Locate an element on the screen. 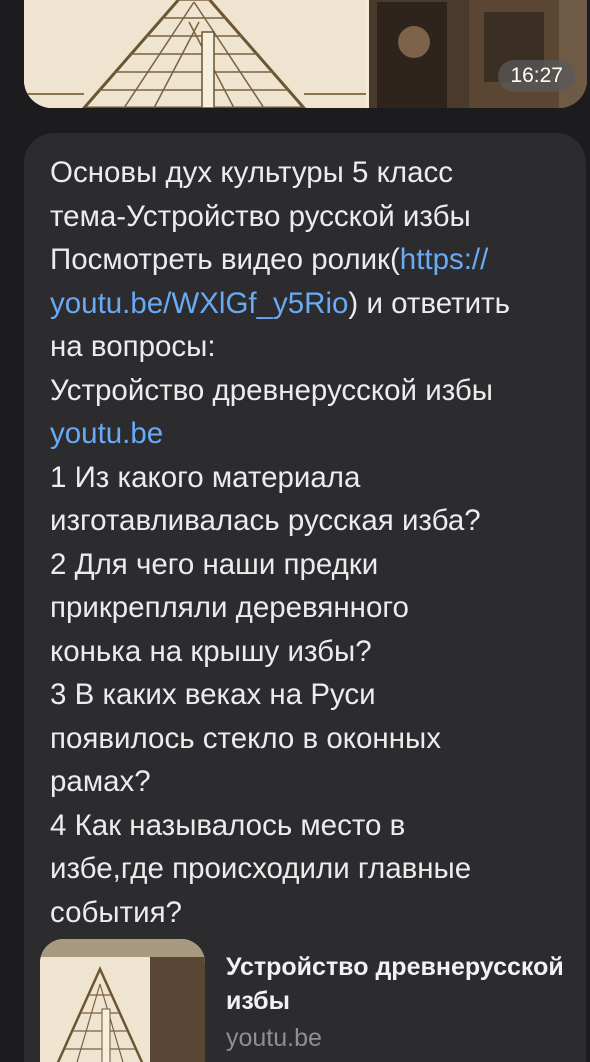  izba-drawing-image is located at coordinates (195, 54).